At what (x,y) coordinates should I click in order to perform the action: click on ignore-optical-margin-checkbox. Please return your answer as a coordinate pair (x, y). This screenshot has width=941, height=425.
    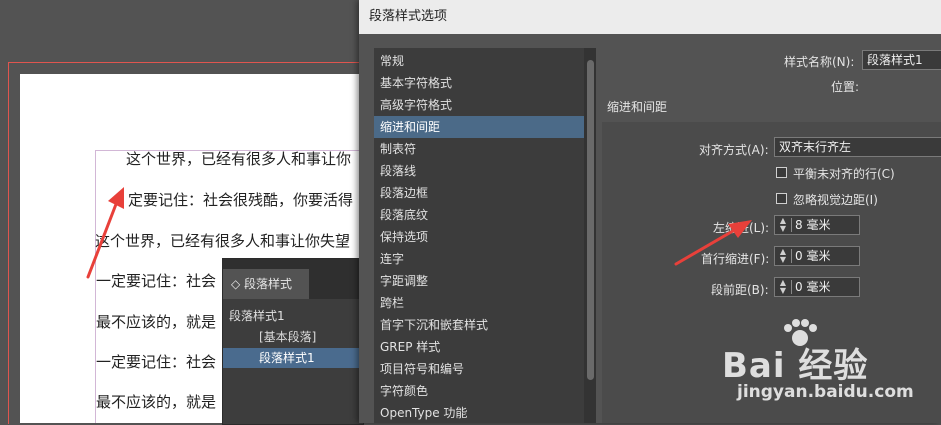
    Looking at the image, I should click on (781, 198).